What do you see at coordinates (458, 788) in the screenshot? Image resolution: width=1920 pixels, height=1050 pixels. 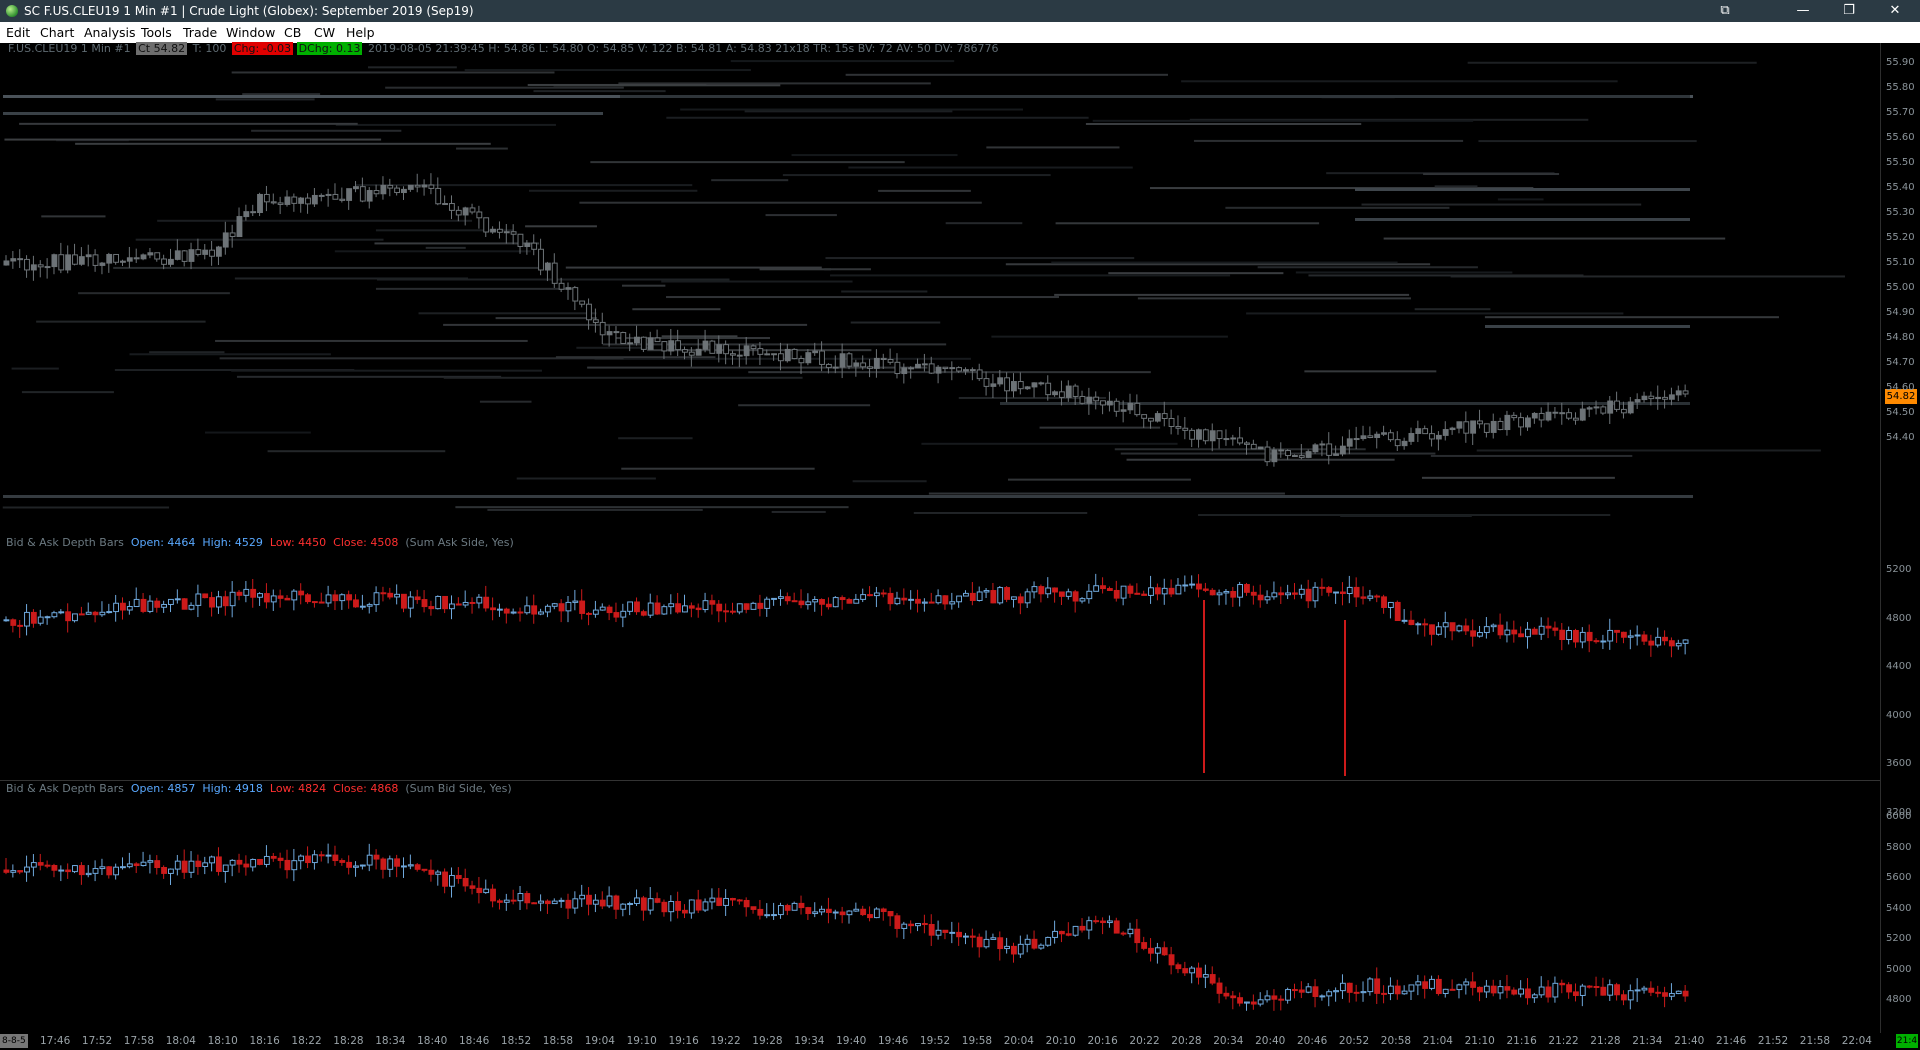 I see `study2-params: (Sum Bid Side, Yes)` at bounding box center [458, 788].